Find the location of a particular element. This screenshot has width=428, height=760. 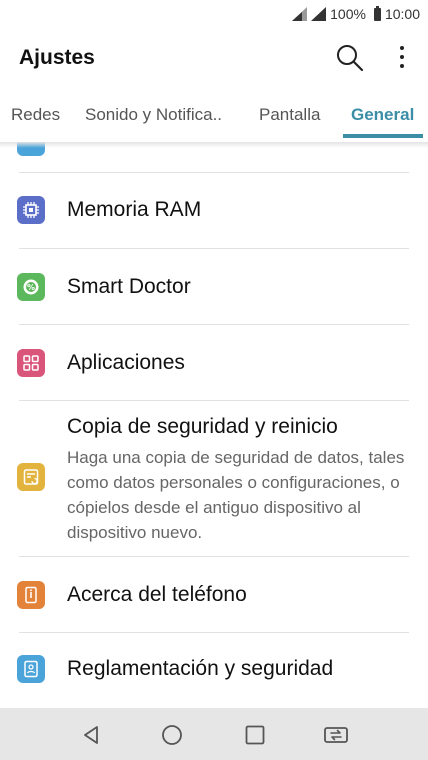

memory-chip-icon is located at coordinates (31, 210).